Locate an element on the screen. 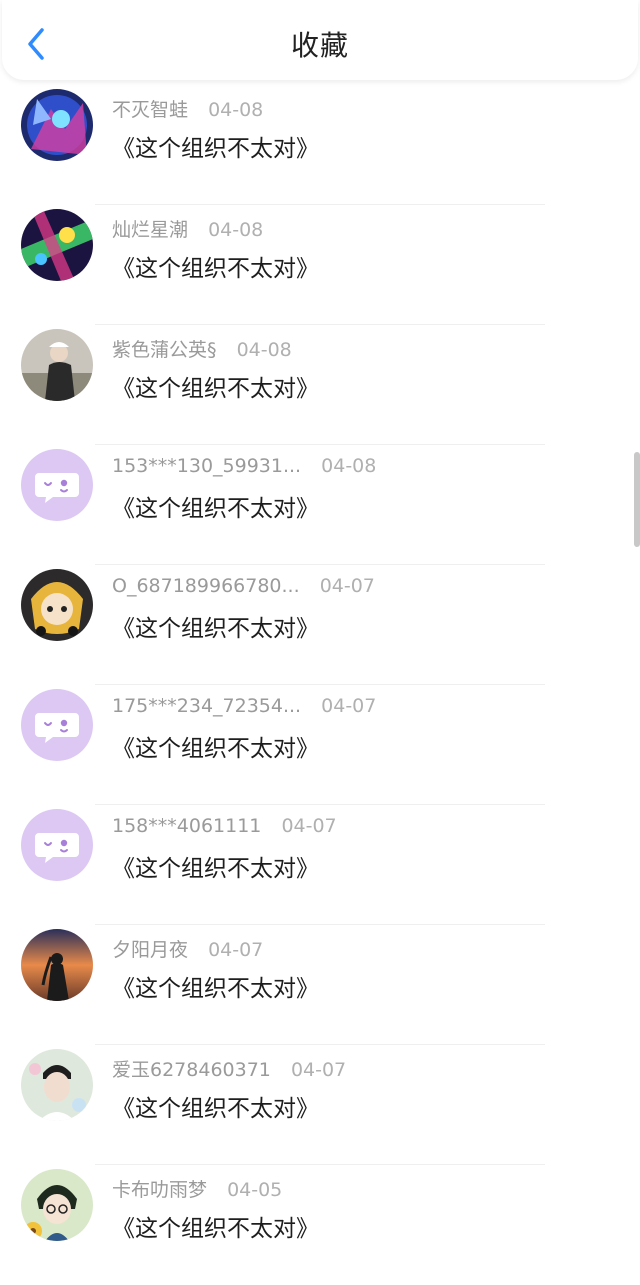 The width and height of the screenshot is (640, 1285). item-meta: O_687189966780... 04-07 is located at coordinates (243, 587).